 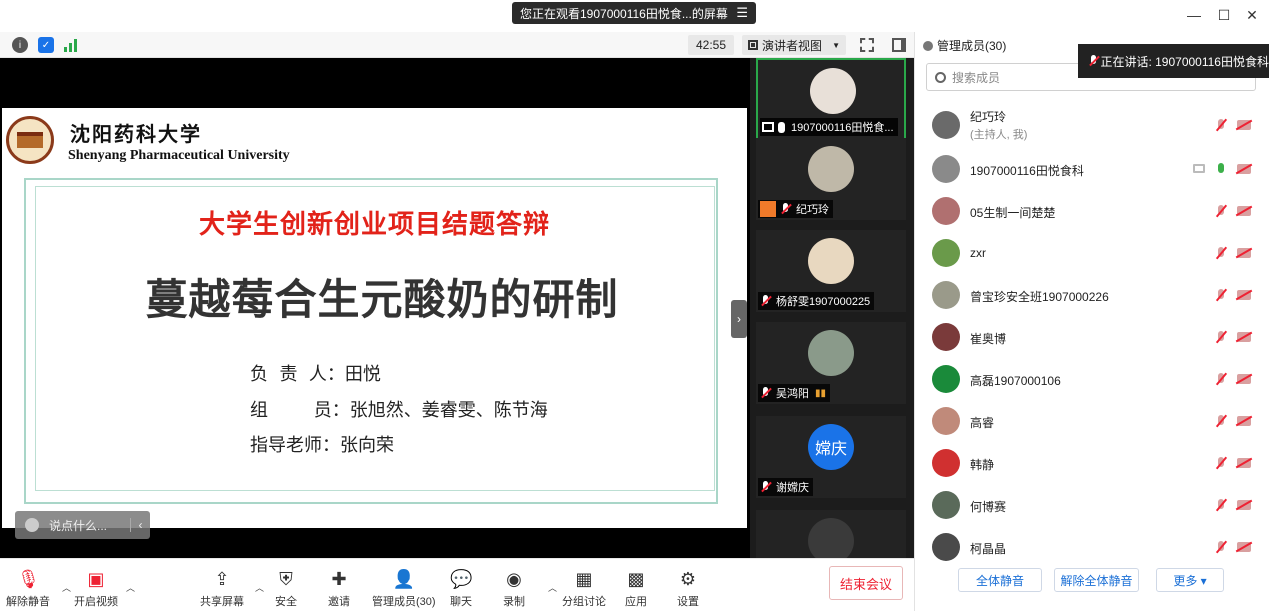 I want to click on video-tile-name: 杨舒雯1907000225, so click(x=816, y=301).